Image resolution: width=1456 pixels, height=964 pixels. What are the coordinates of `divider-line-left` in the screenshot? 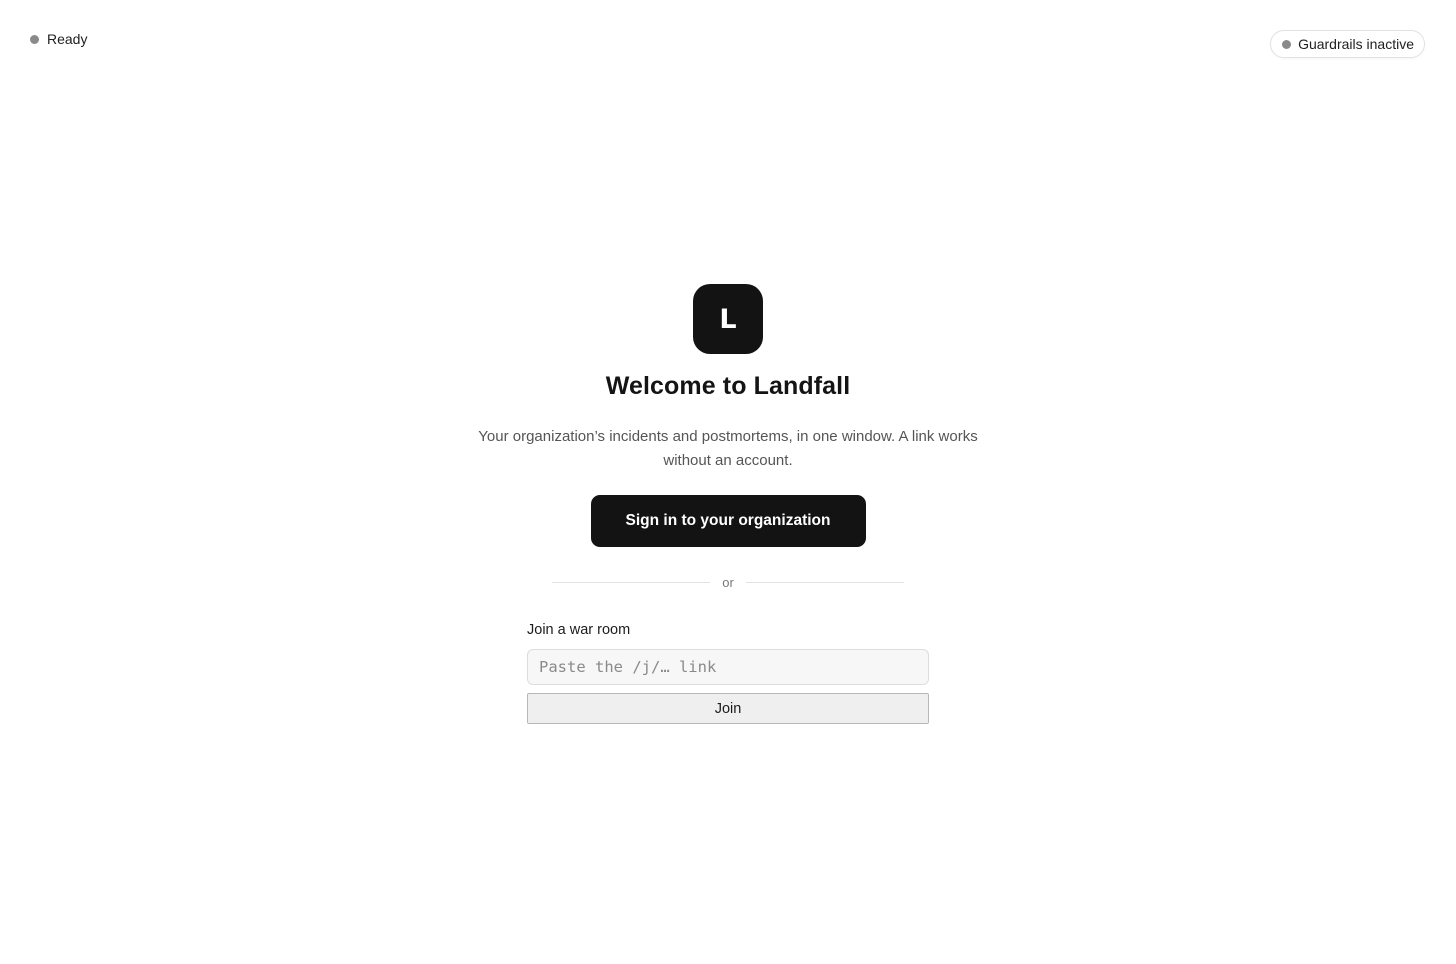 It's located at (631, 582).